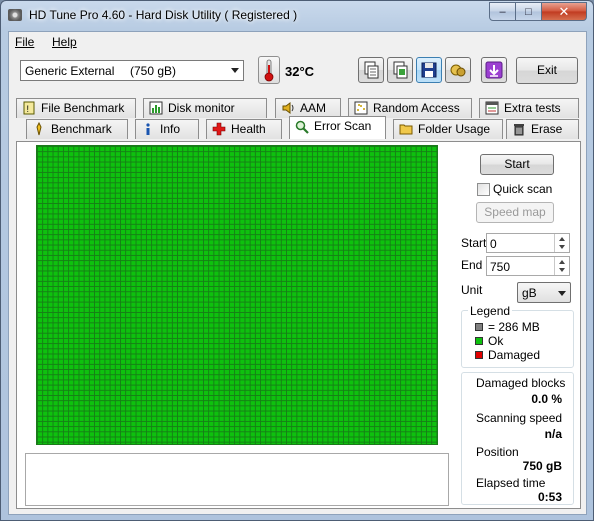 This screenshot has width=594, height=521. I want to click on tab-disk-monitor: Disk monitor, so click(205, 108).